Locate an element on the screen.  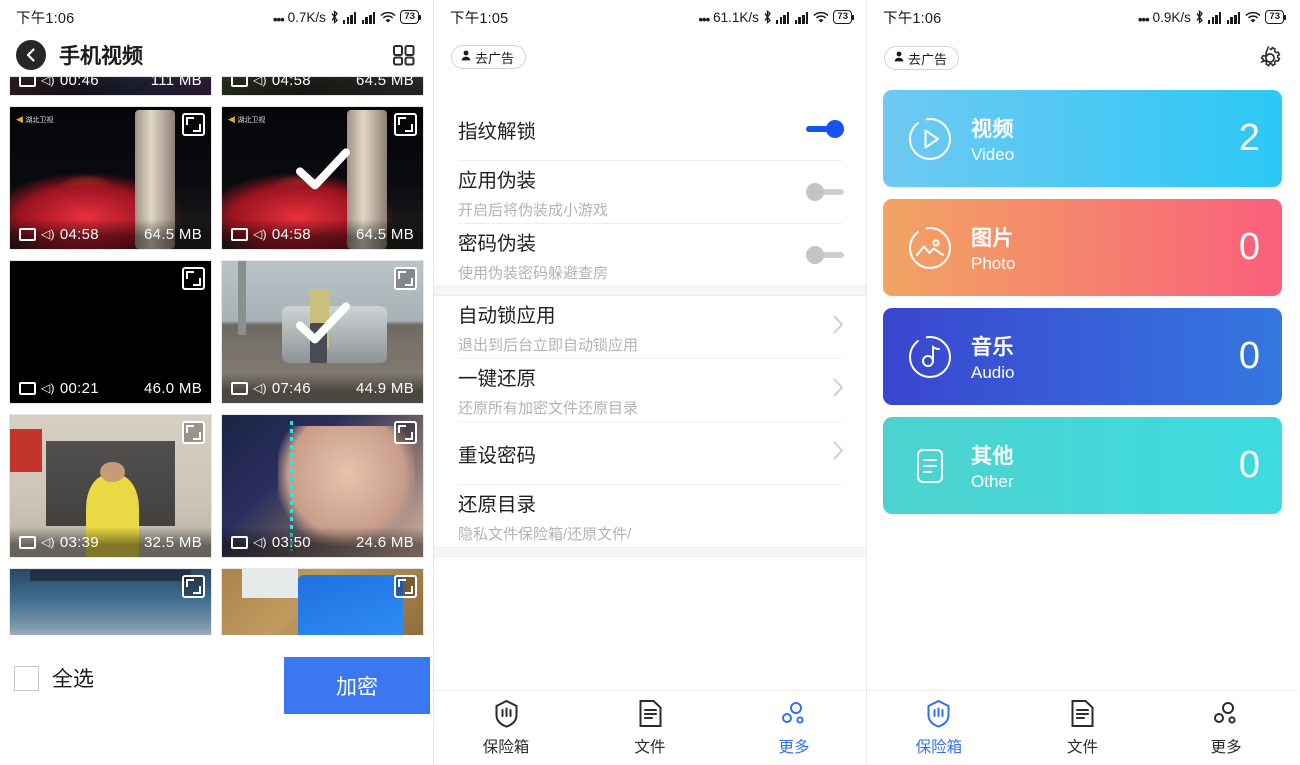
grid-view-icon is located at coordinates (404, 55).